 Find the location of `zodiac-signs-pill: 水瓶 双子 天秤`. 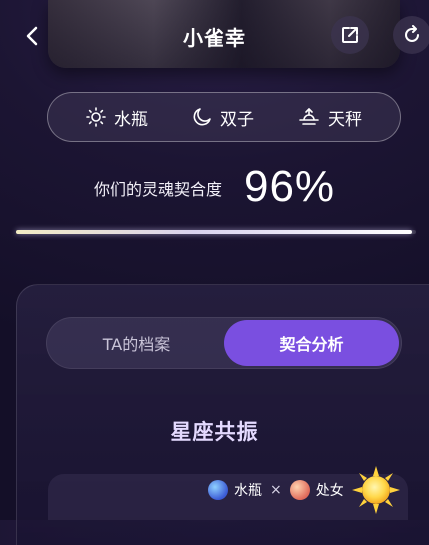

zodiac-signs-pill: 水瓶 双子 天秤 is located at coordinates (224, 117).